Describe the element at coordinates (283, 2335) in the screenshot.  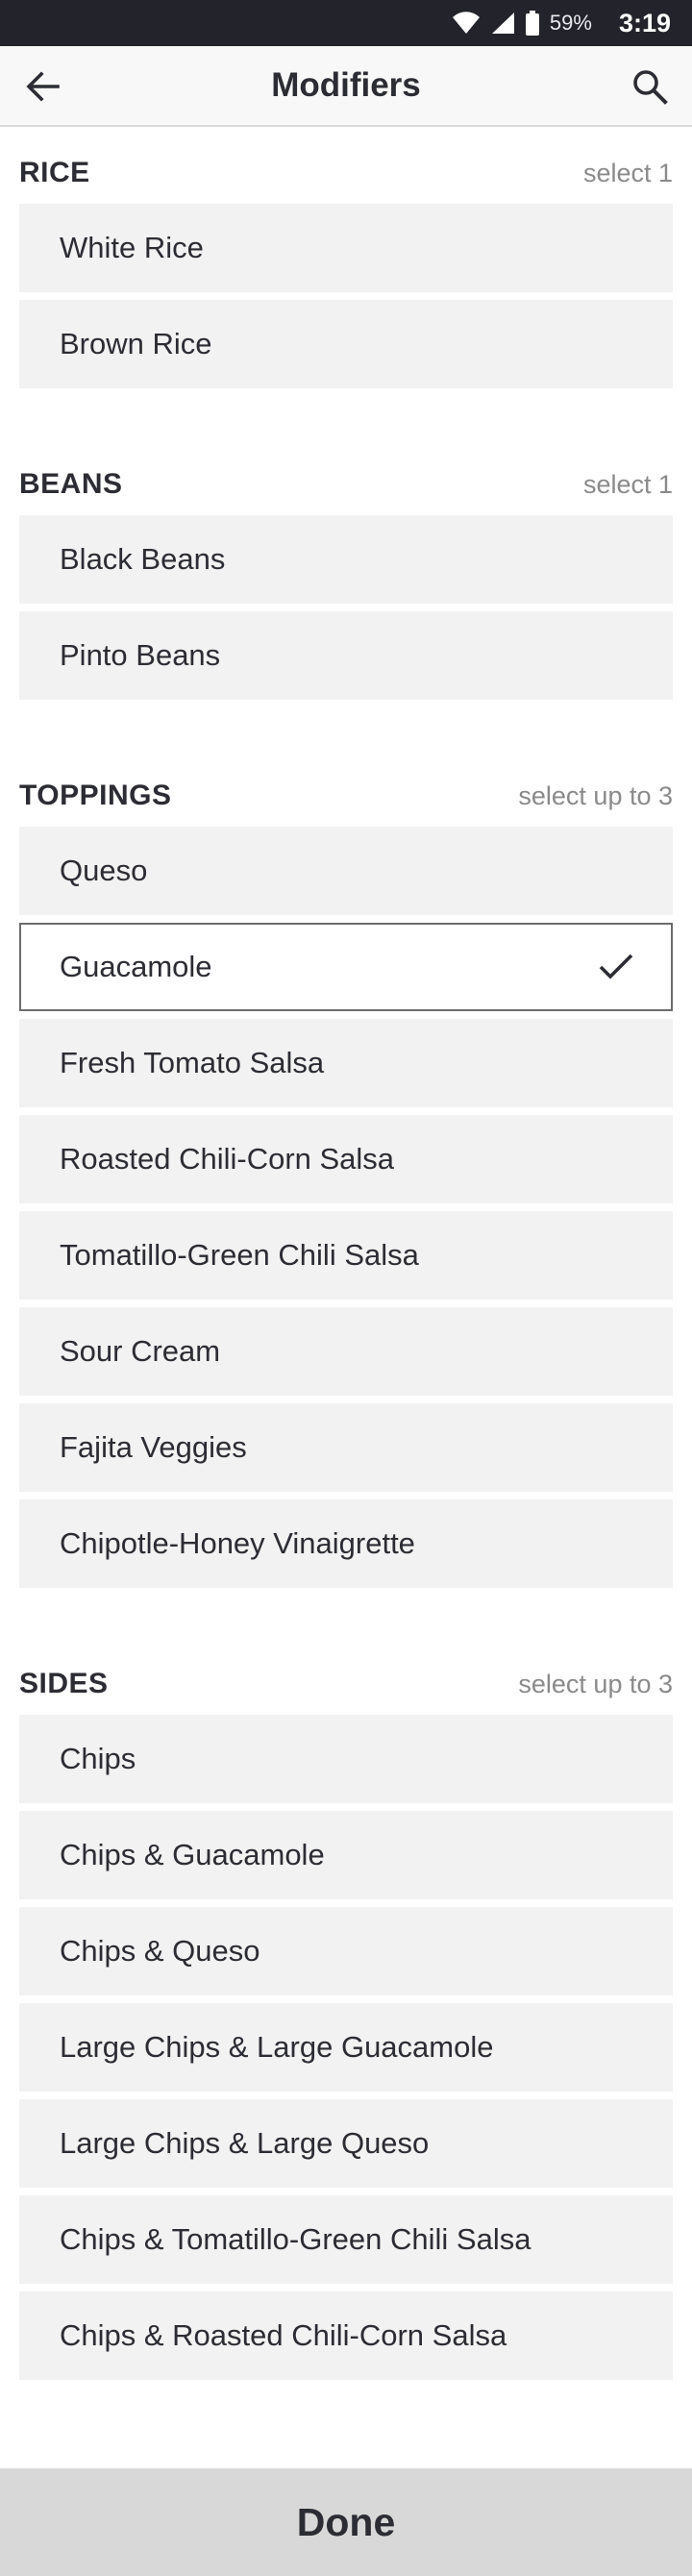
I see `option-label: Chips & Roasted Chili-Corn Salsa` at that location.